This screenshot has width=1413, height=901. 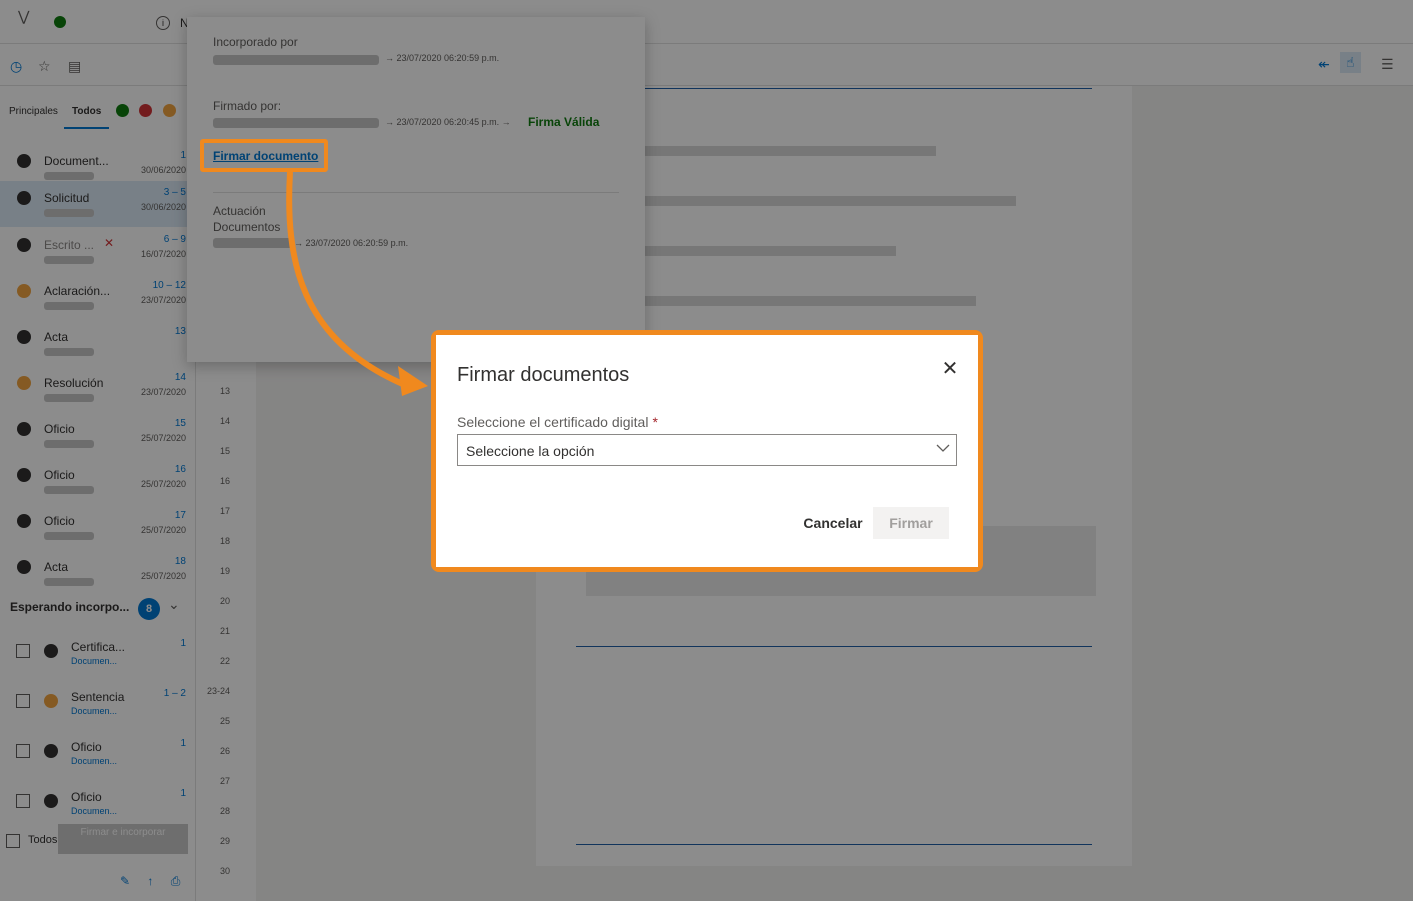 What do you see at coordinates (264, 155) in the screenshot?
I see `highlight-sign-link` at bounding box center [264, 155].